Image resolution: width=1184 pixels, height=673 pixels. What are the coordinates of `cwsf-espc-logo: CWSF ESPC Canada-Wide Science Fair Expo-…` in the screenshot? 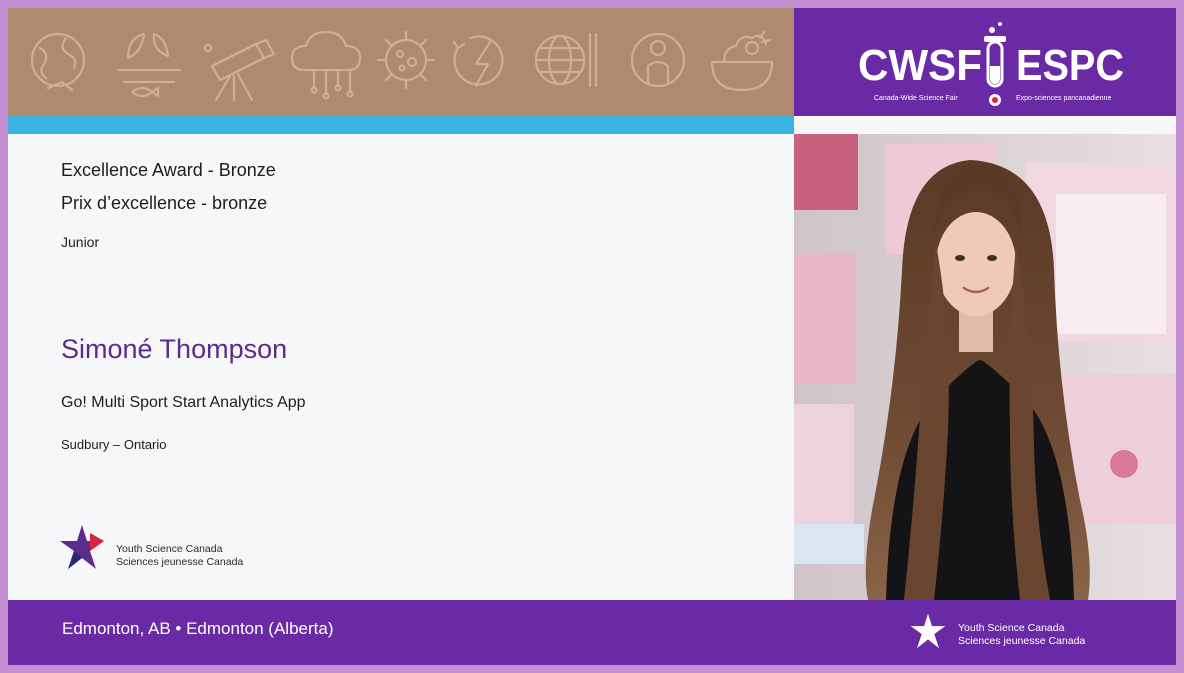 It's located at (985, 62).